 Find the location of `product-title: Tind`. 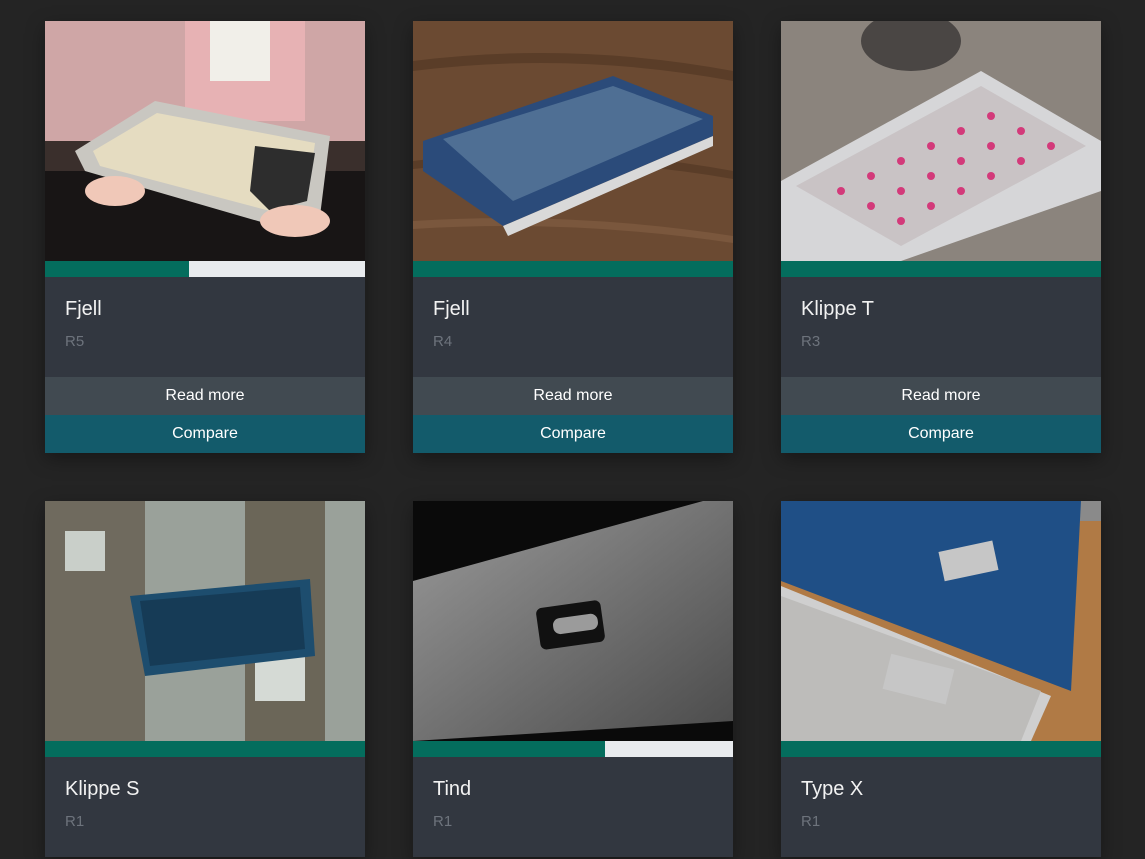

product-title: Tind is located at coordinates (452, 789).